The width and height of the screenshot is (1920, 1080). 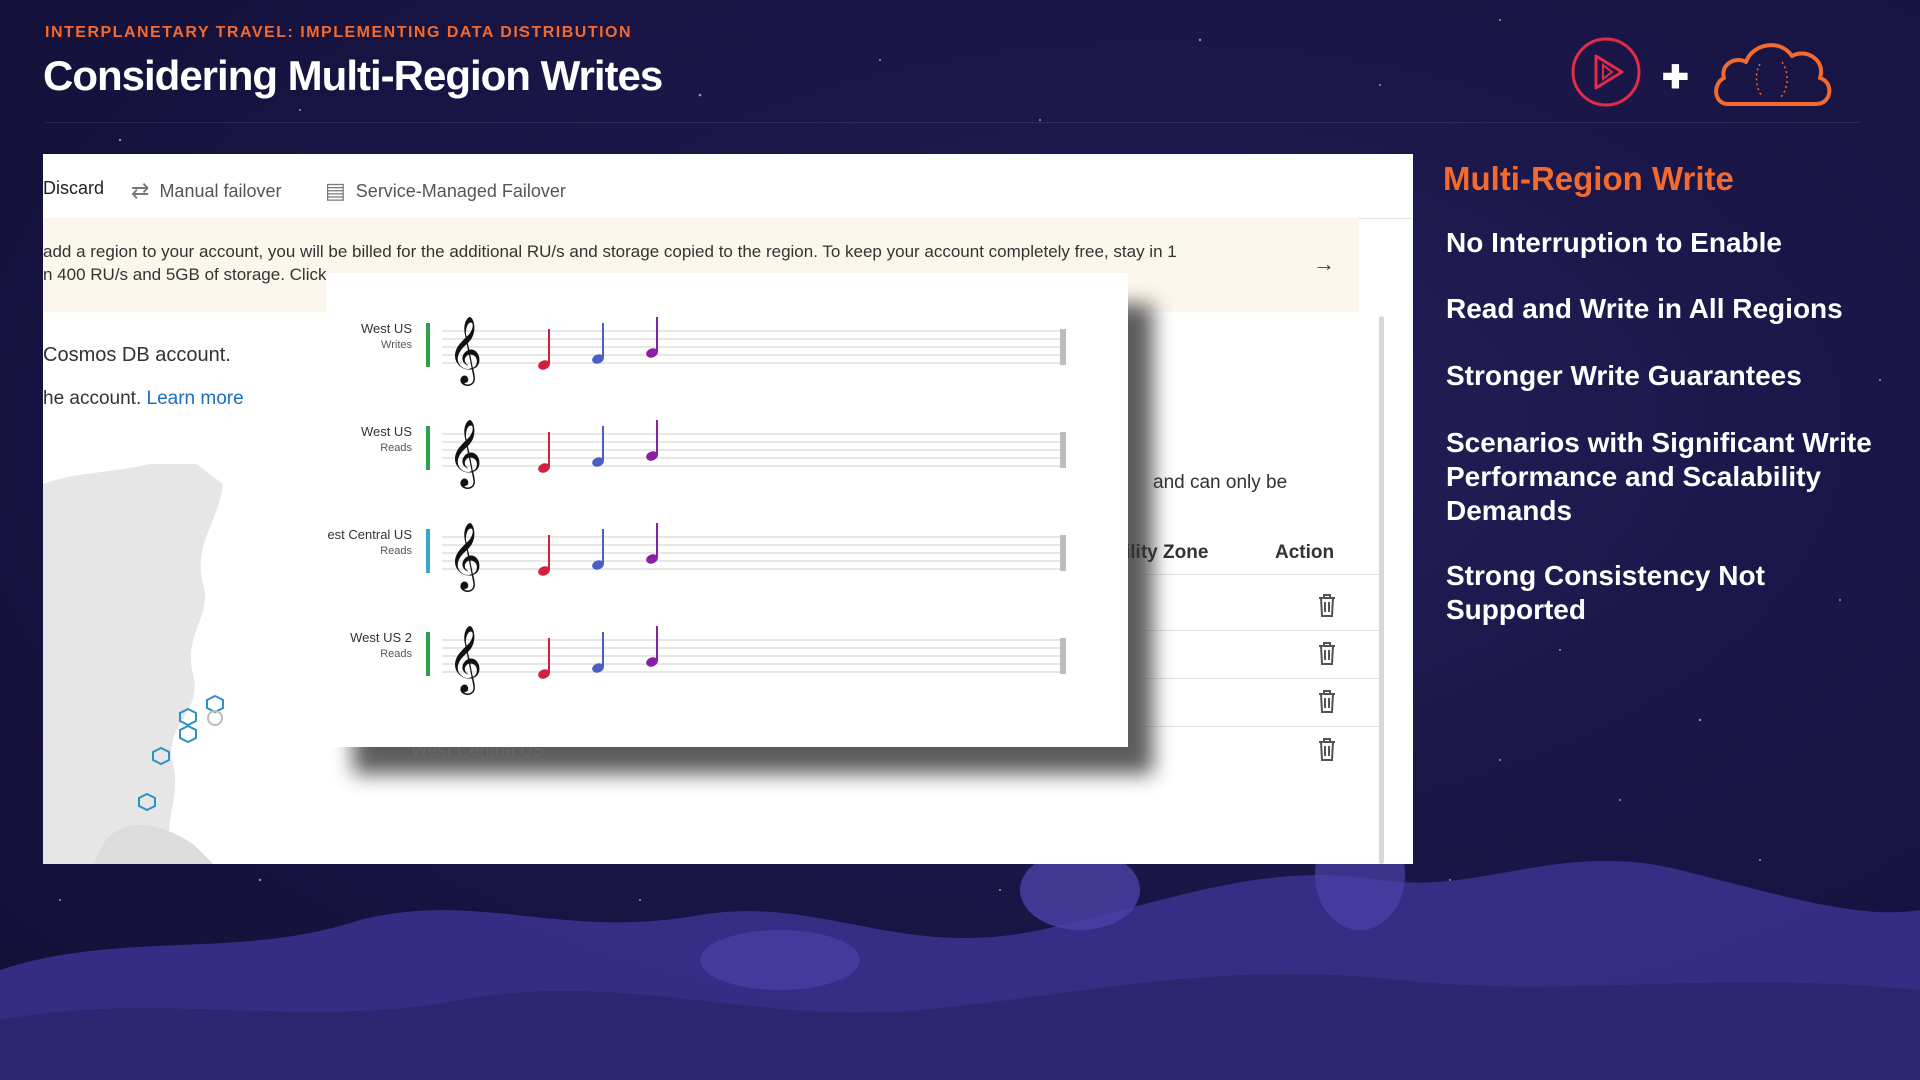 I want to click on discard-button: Discard, so click(x=73, y=188).